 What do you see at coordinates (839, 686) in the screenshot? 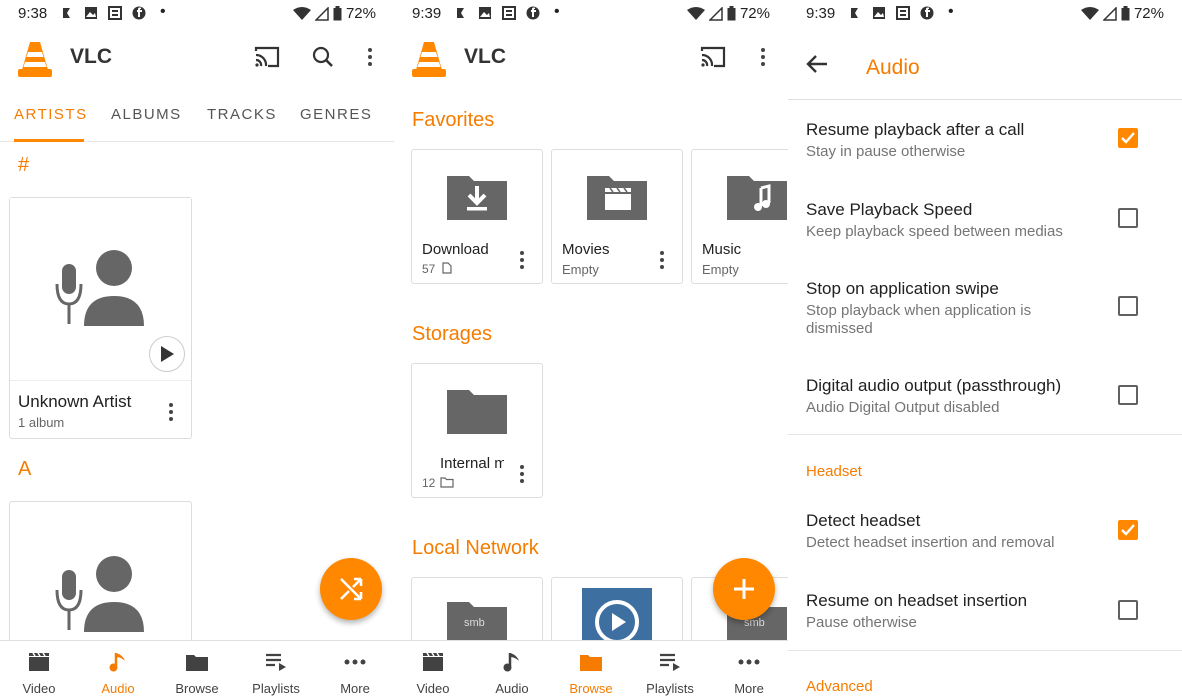
I see `category-advanced: Advanced` at bounding box center [839, 686].